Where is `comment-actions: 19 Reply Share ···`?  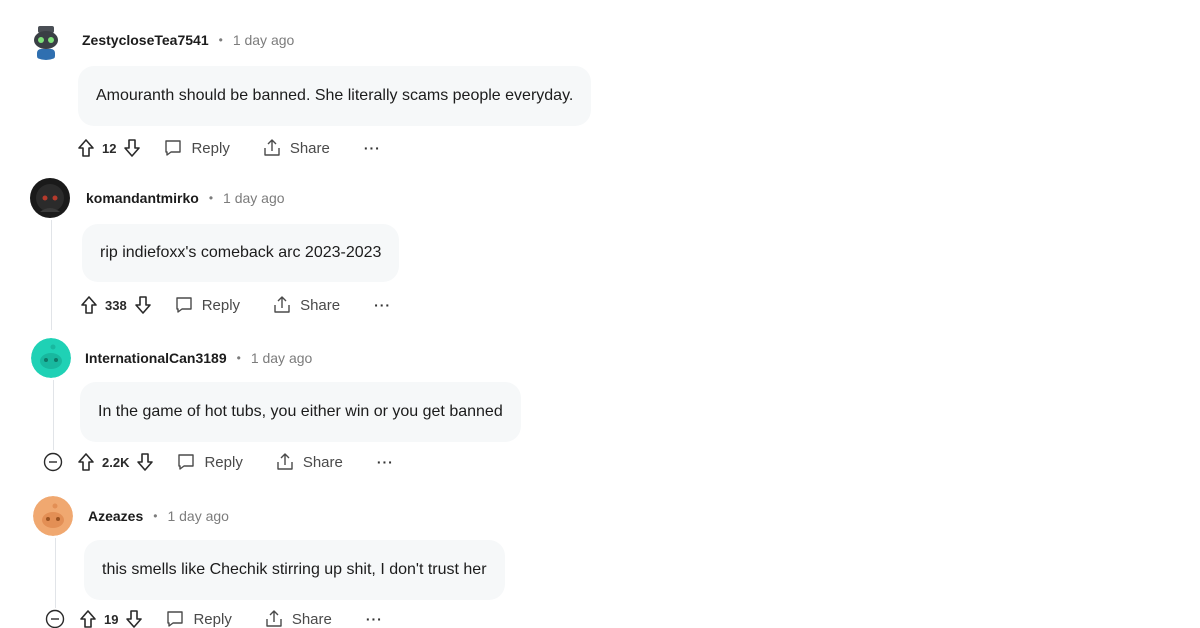
comment-actions: 19 Reply Share ··· is located at coordinates (214, 617).